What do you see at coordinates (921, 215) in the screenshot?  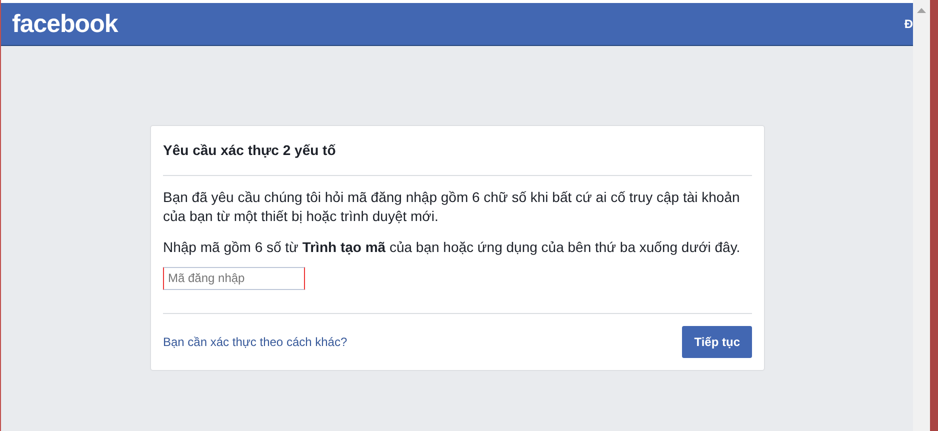 I see `scrollbar` at bounding box center [921, 215].